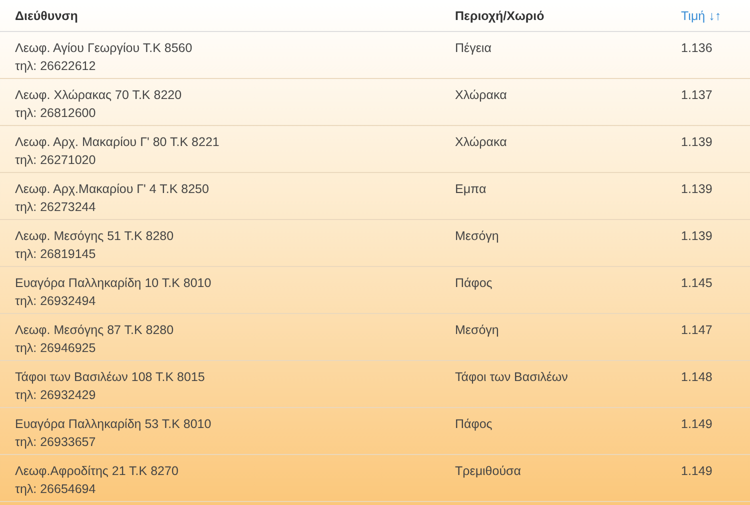 Image resolution: width=750 pixels, height=505 pixels. I want to click on price-text: 1.148, so click(697, 377).